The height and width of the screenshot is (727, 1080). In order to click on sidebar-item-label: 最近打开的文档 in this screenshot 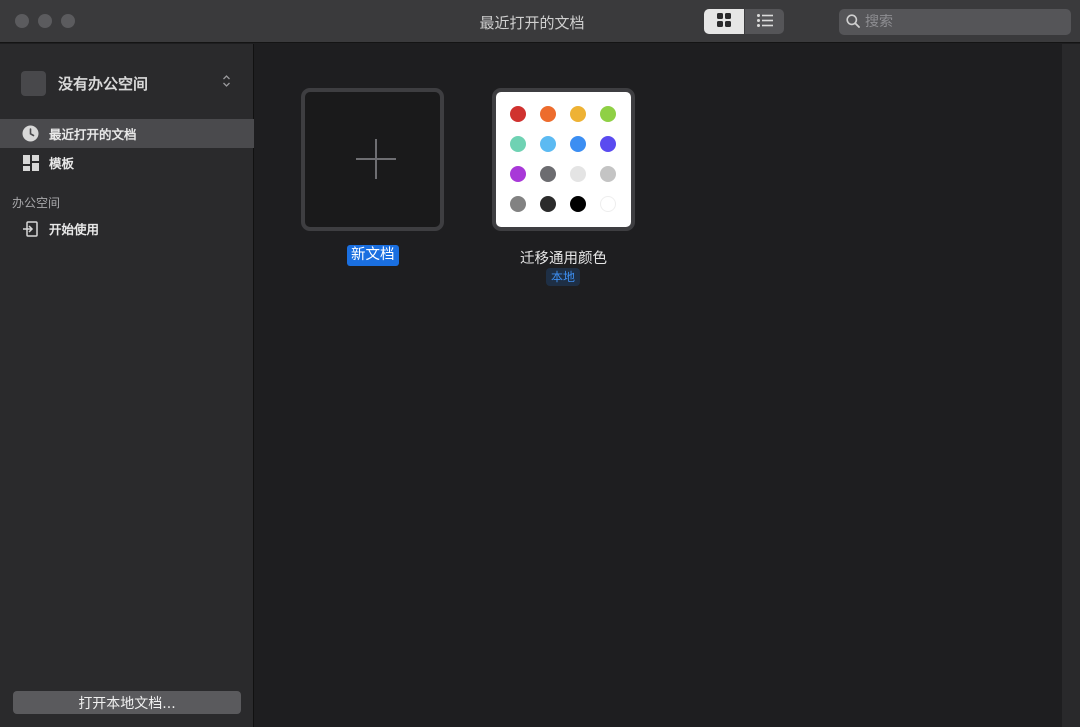, I will do `click(93, 134)`.